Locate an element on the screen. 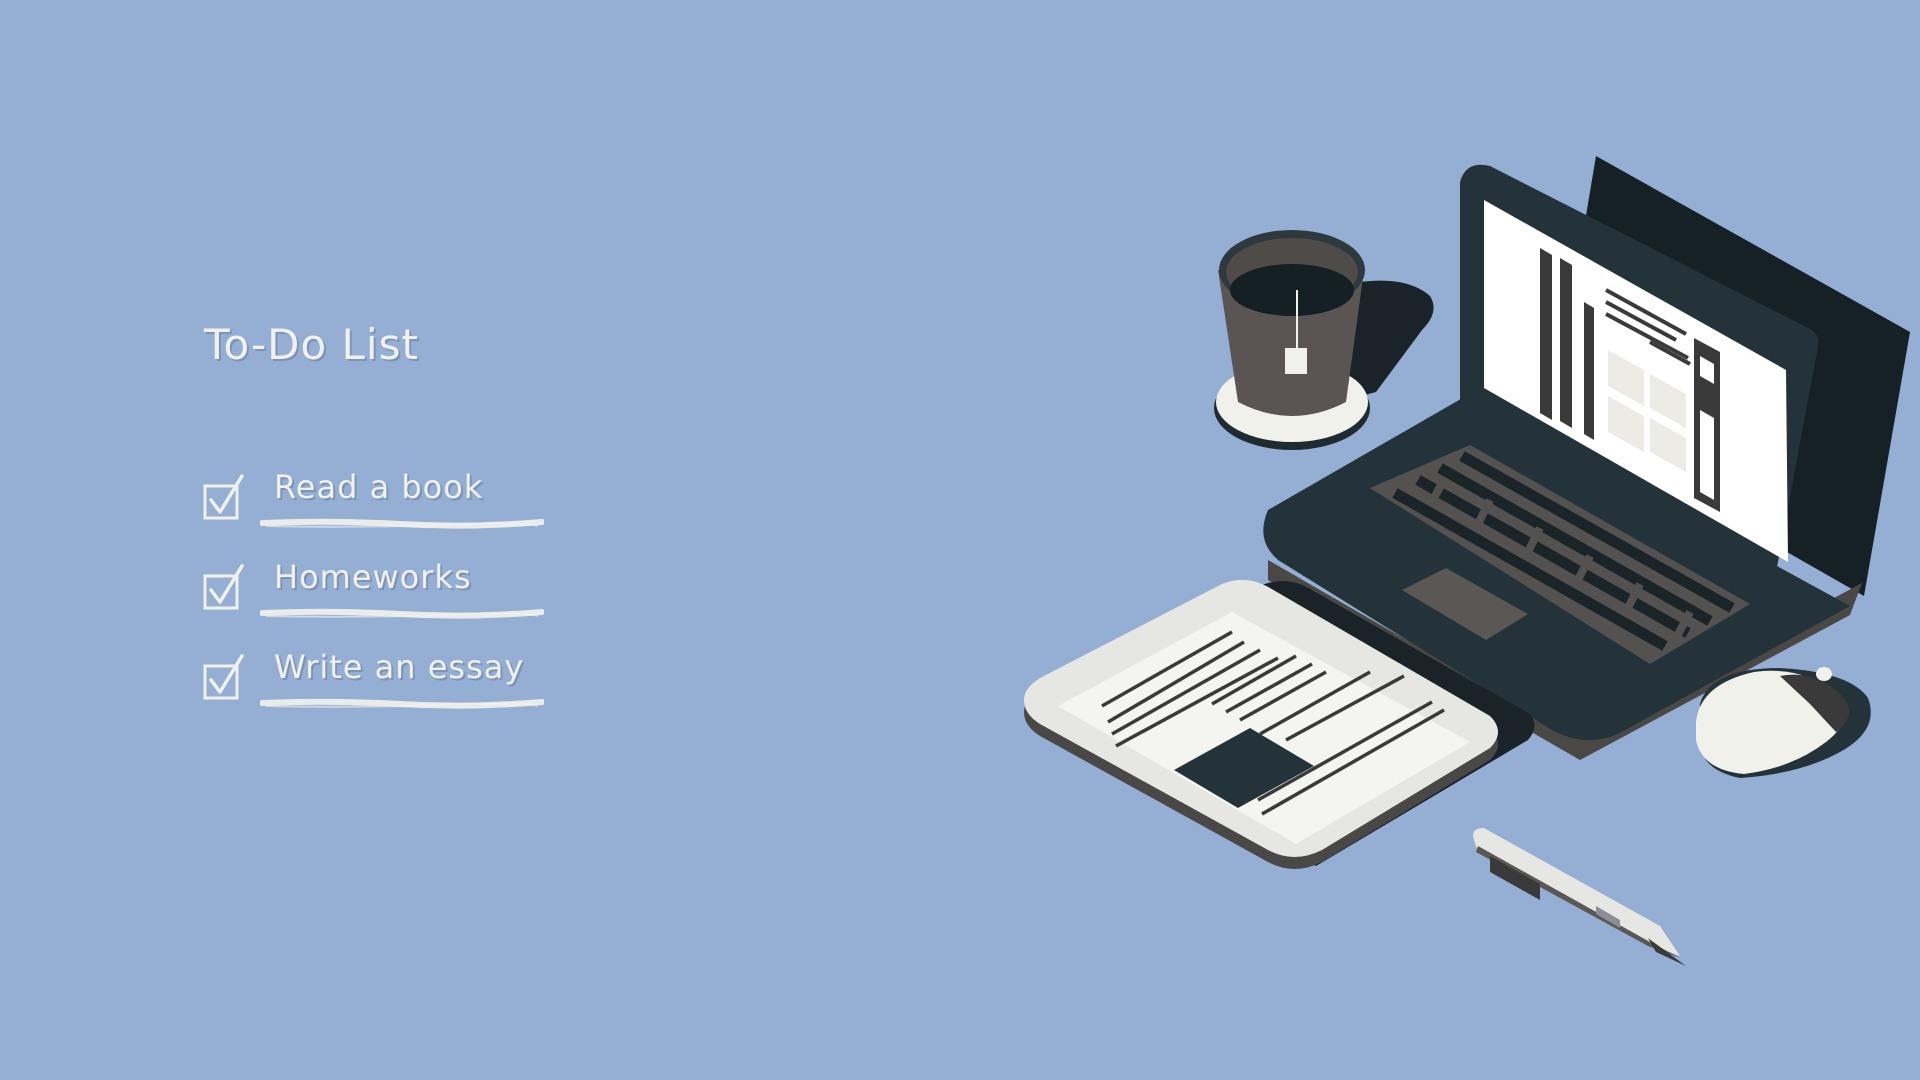 The image size is (1920, 1080). tea-cup-icon is located at coordinates (1324, 340).